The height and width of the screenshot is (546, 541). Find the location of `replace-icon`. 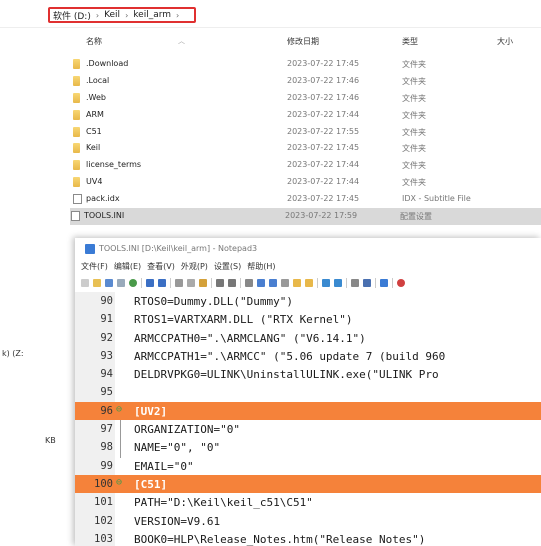

replace-icon is located at coordinates (232, 283).